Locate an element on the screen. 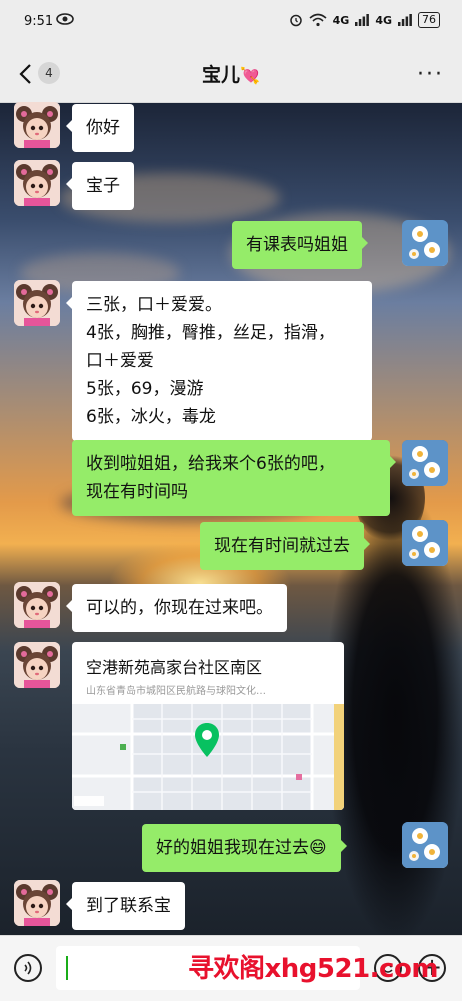 The width and height of the screenshot is (462, 1001). message-bubble-received: 宝子 is located at coordinates (100, 186).